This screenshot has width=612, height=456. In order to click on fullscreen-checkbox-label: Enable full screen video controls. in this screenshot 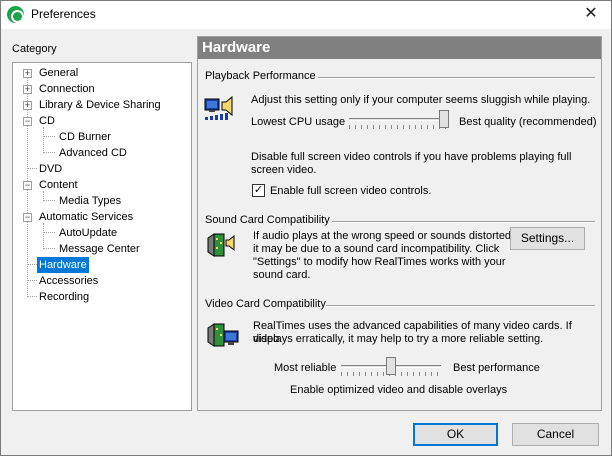, I will do `click(350, 191)`.